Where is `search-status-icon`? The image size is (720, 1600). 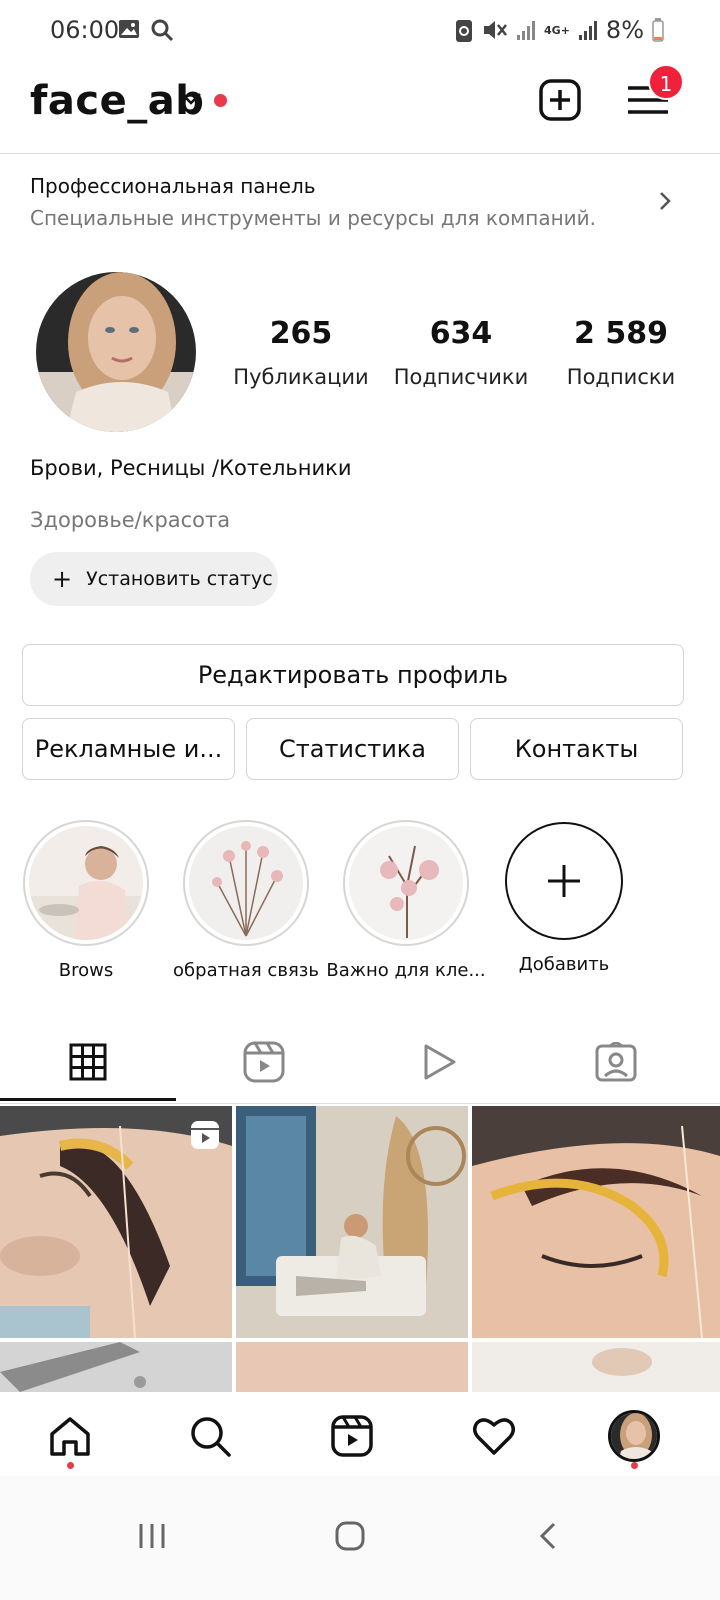
search-status-icon is located at coordinates (162, 30).